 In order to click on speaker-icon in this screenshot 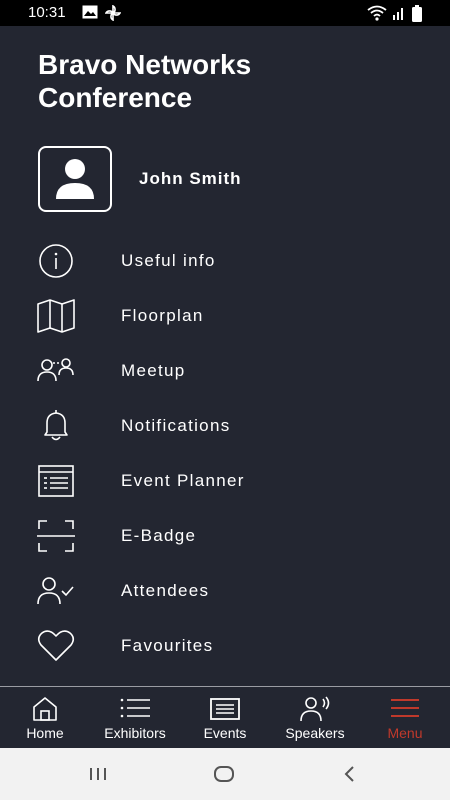, I will do `click(315, 709)`.